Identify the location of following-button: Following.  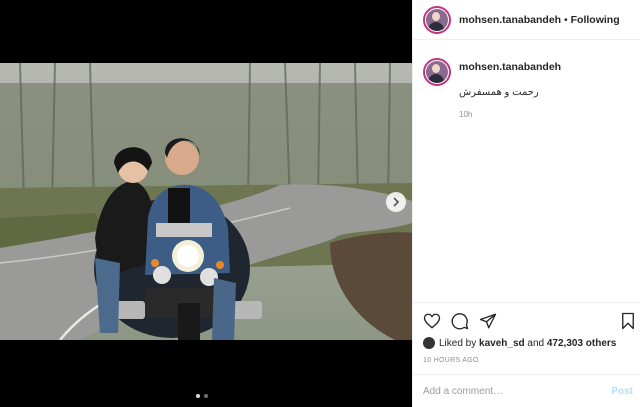
(595, 20).